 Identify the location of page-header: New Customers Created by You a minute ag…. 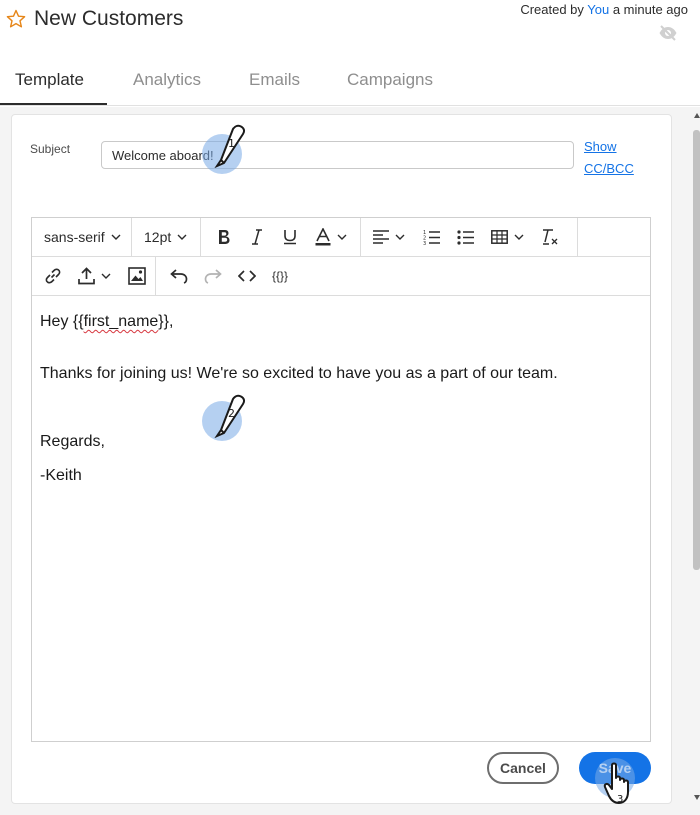
(350, 28).